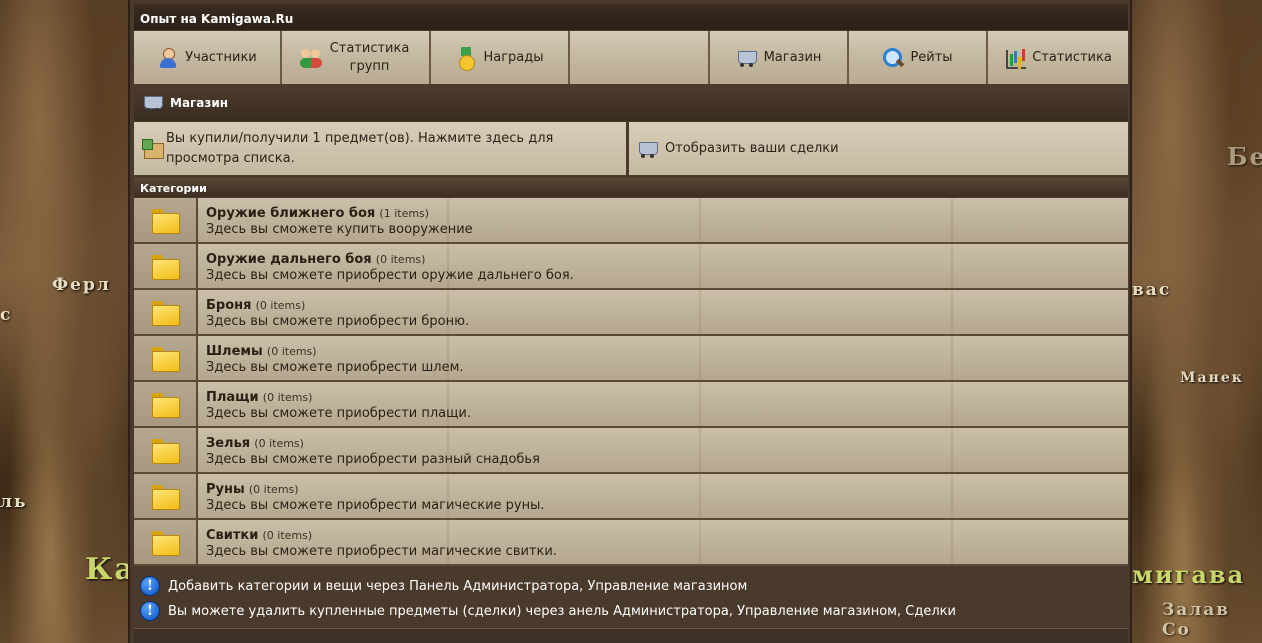  Describe the element at coordinates (168, 58) in the screenshot. I see `user-icon` at that location.